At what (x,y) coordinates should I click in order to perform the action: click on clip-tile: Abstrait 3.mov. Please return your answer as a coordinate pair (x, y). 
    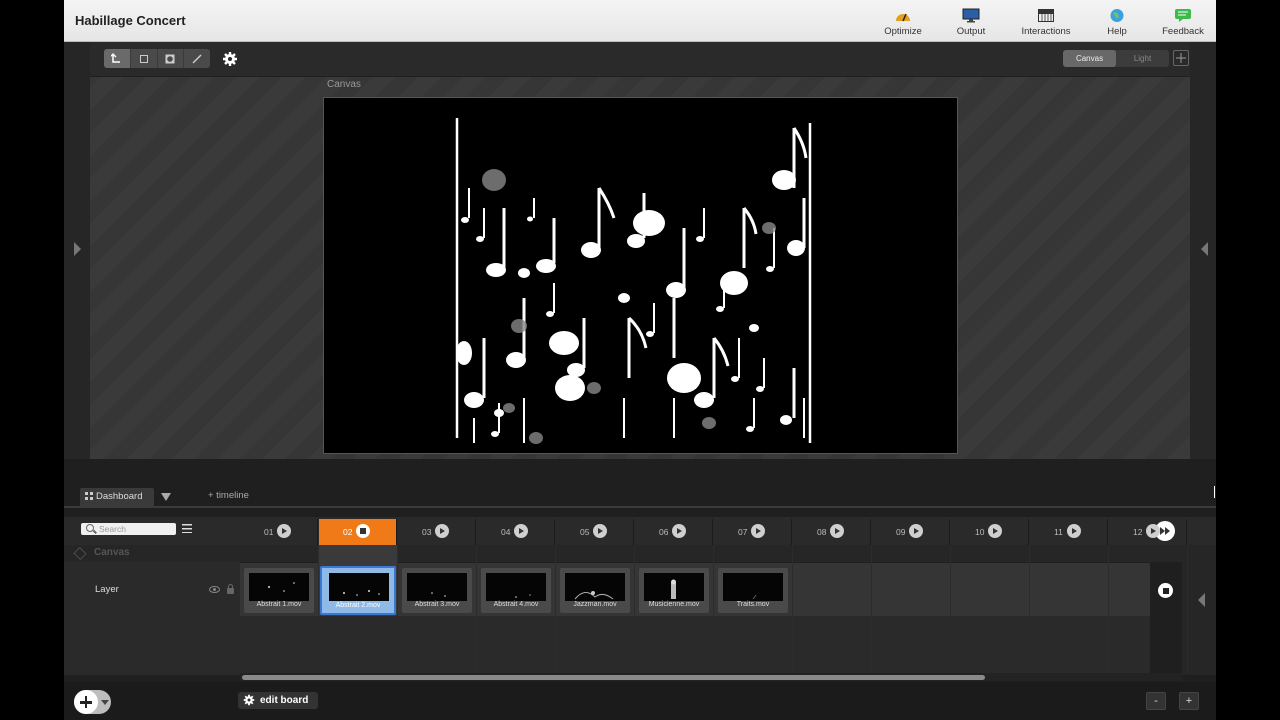
    Looking at the image, I should click on (437, 590).